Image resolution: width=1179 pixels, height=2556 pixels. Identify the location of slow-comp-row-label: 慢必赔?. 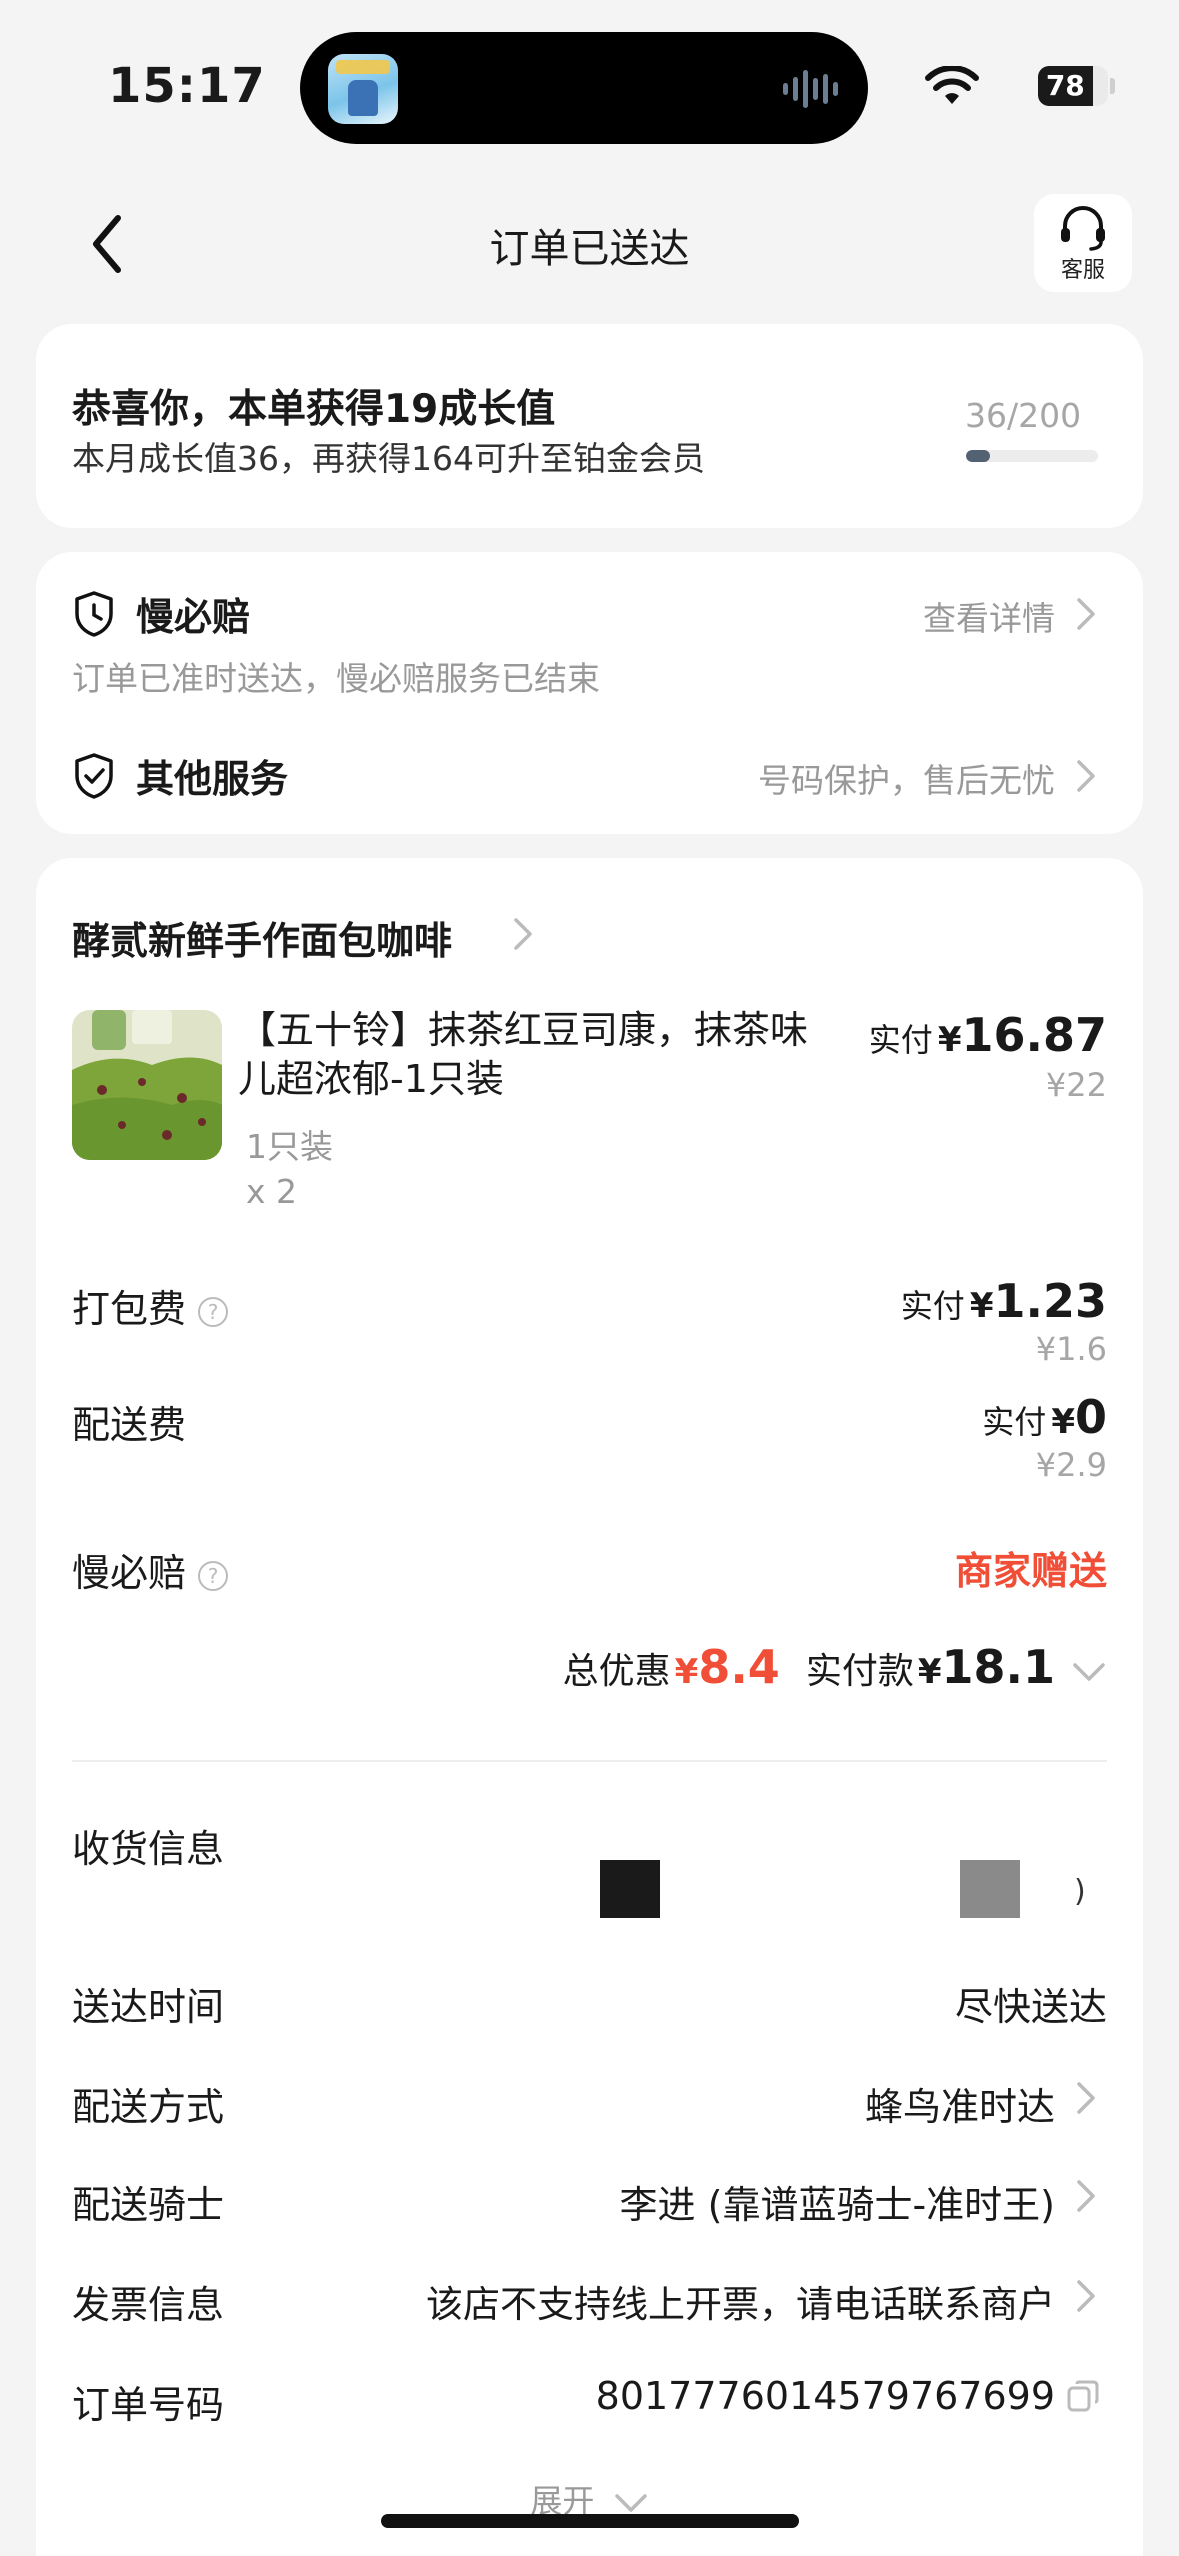
(150, 1569).